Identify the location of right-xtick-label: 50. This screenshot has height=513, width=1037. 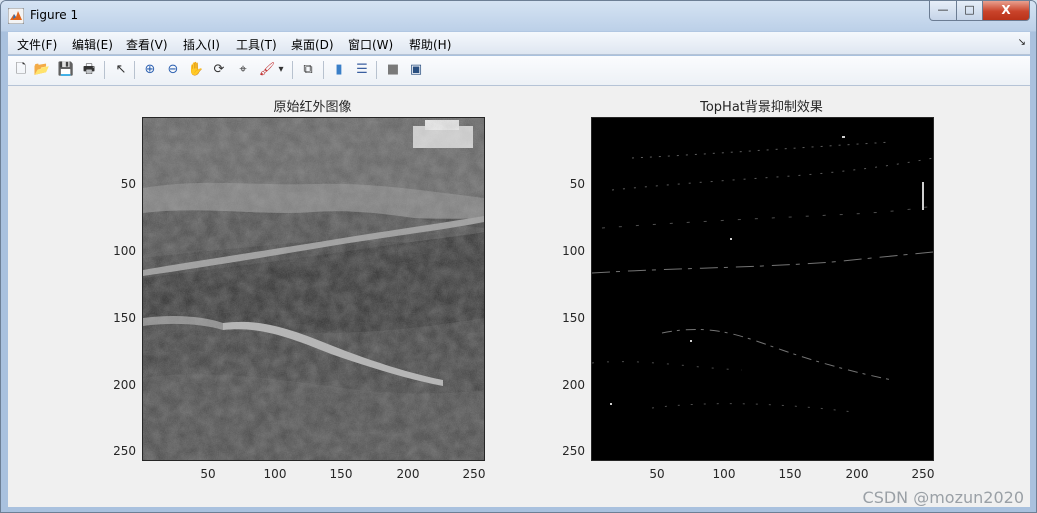
(657, 474).